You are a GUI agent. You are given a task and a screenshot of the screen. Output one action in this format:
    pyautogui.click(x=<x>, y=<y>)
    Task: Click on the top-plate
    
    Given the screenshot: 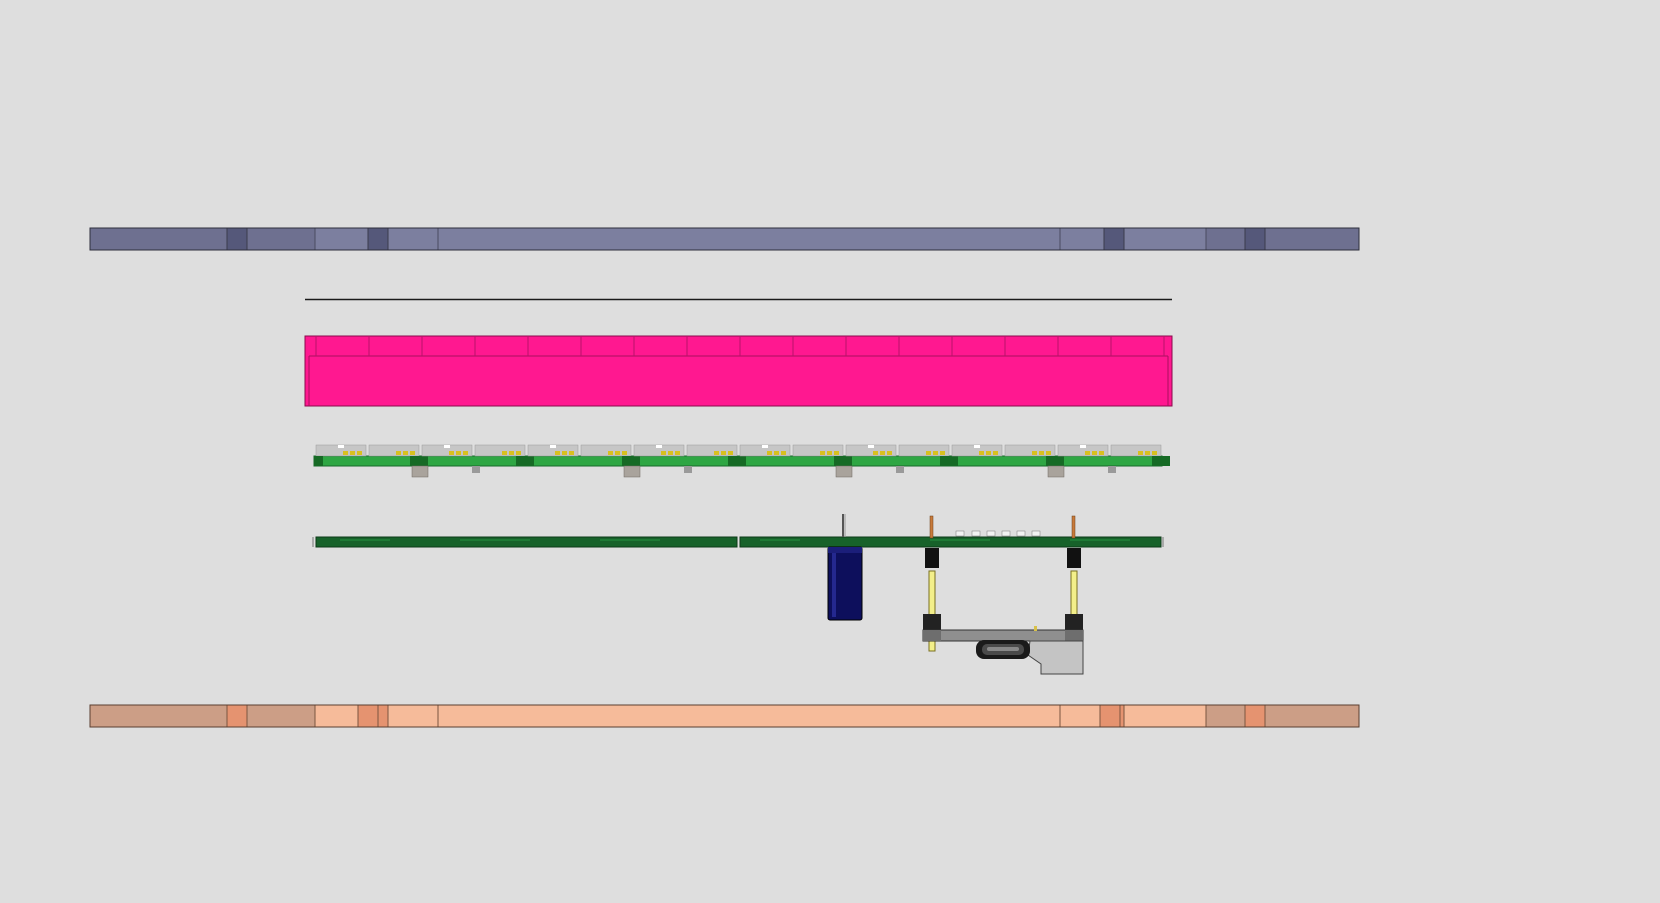 What is the action you would take?
    pyautogui.click(x=724, y=239)
    